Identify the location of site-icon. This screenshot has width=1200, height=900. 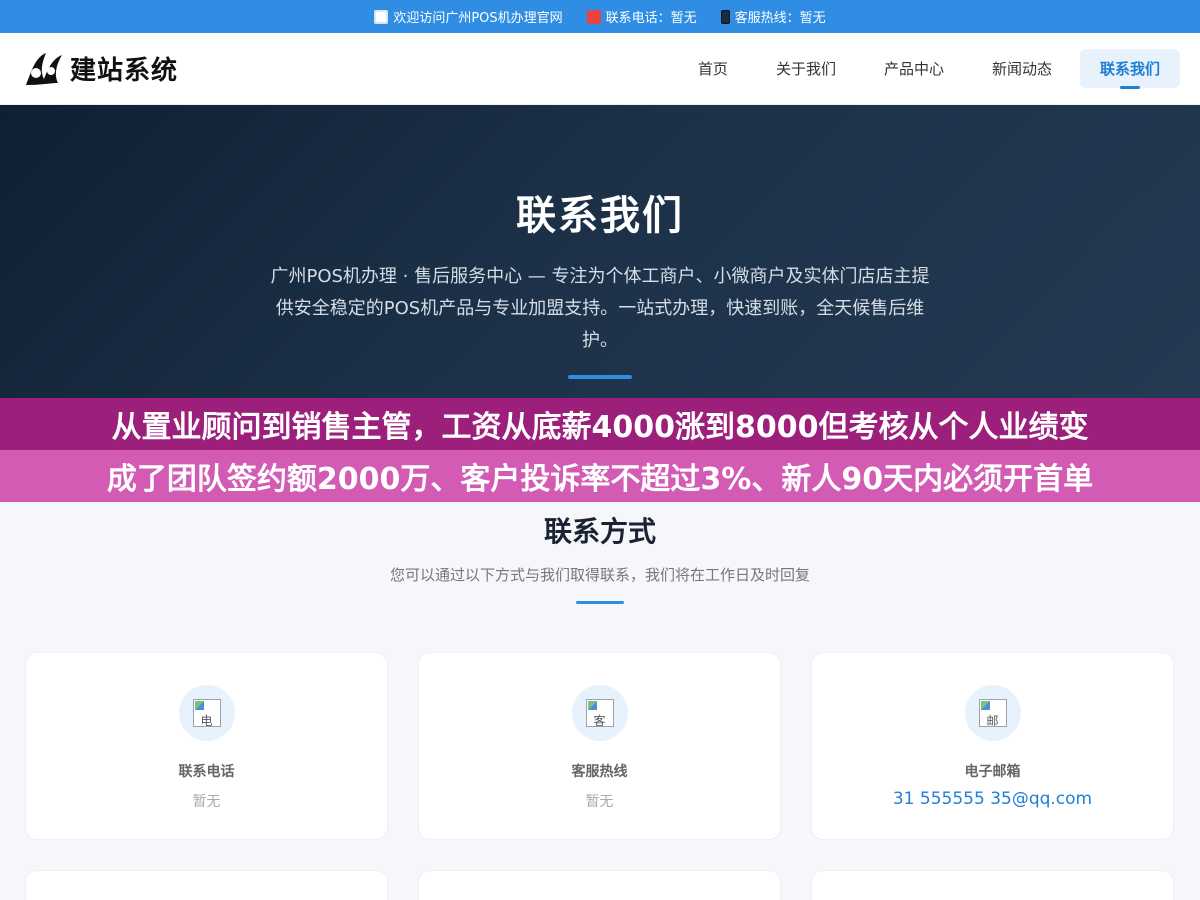
(381, 16).